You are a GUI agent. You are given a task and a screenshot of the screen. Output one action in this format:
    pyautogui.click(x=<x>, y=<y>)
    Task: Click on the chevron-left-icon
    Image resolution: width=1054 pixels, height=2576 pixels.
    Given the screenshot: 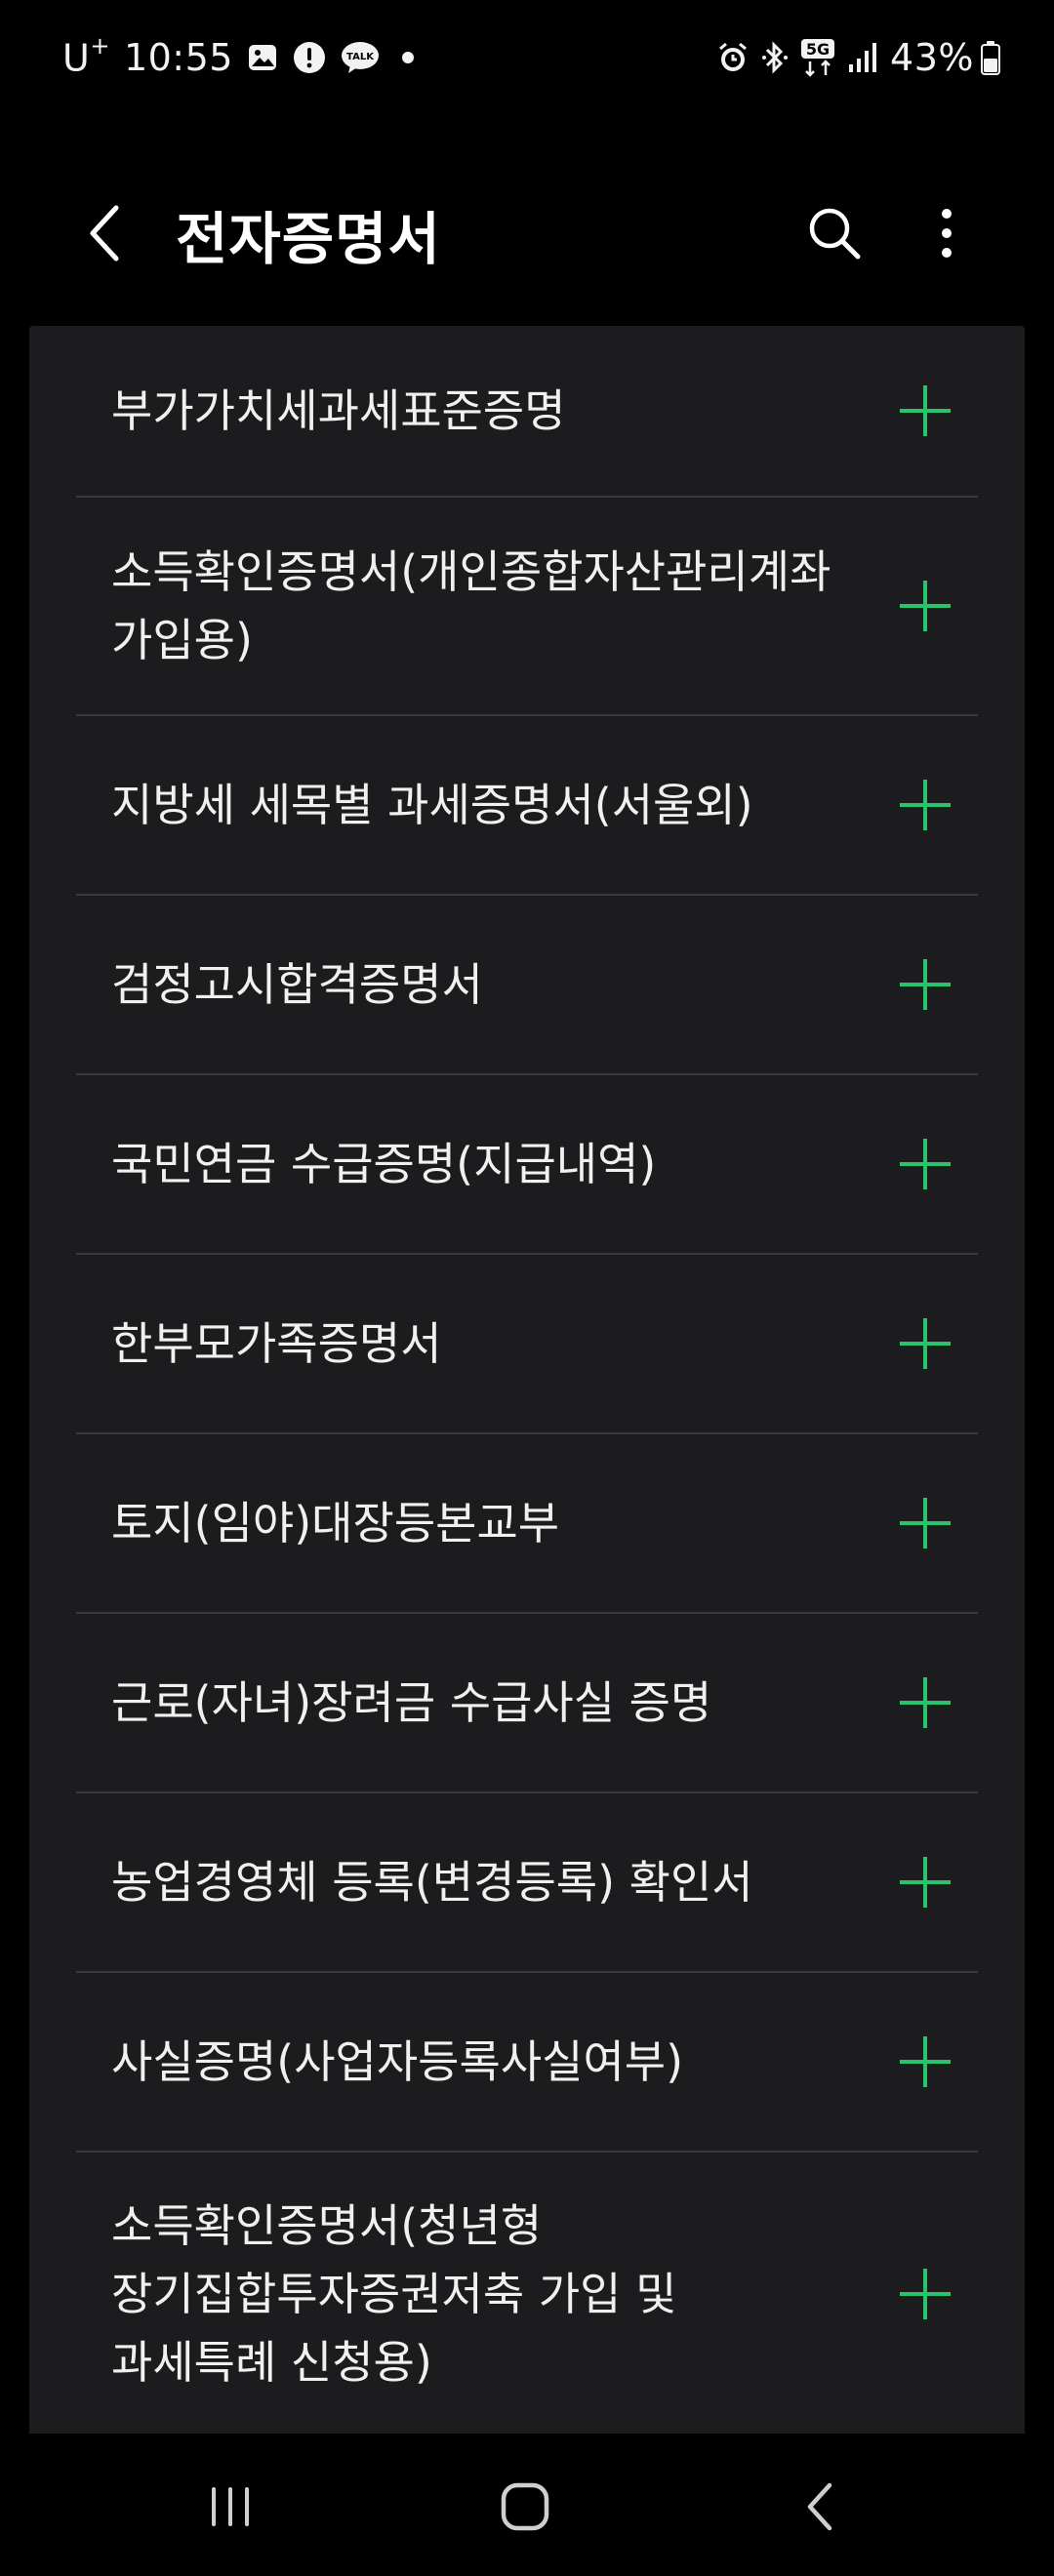 What is the action you would take?
    pyautogui.click(x=104, y=233)
    